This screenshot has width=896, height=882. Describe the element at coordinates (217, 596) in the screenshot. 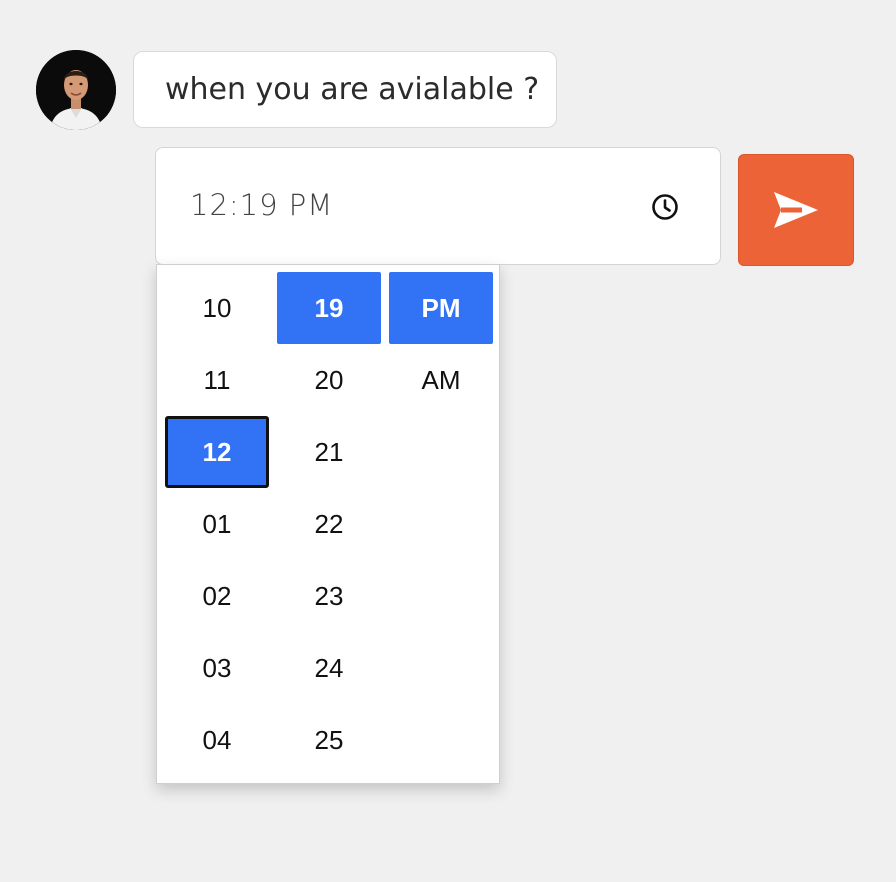

I see `hour-option: 02` at that location.